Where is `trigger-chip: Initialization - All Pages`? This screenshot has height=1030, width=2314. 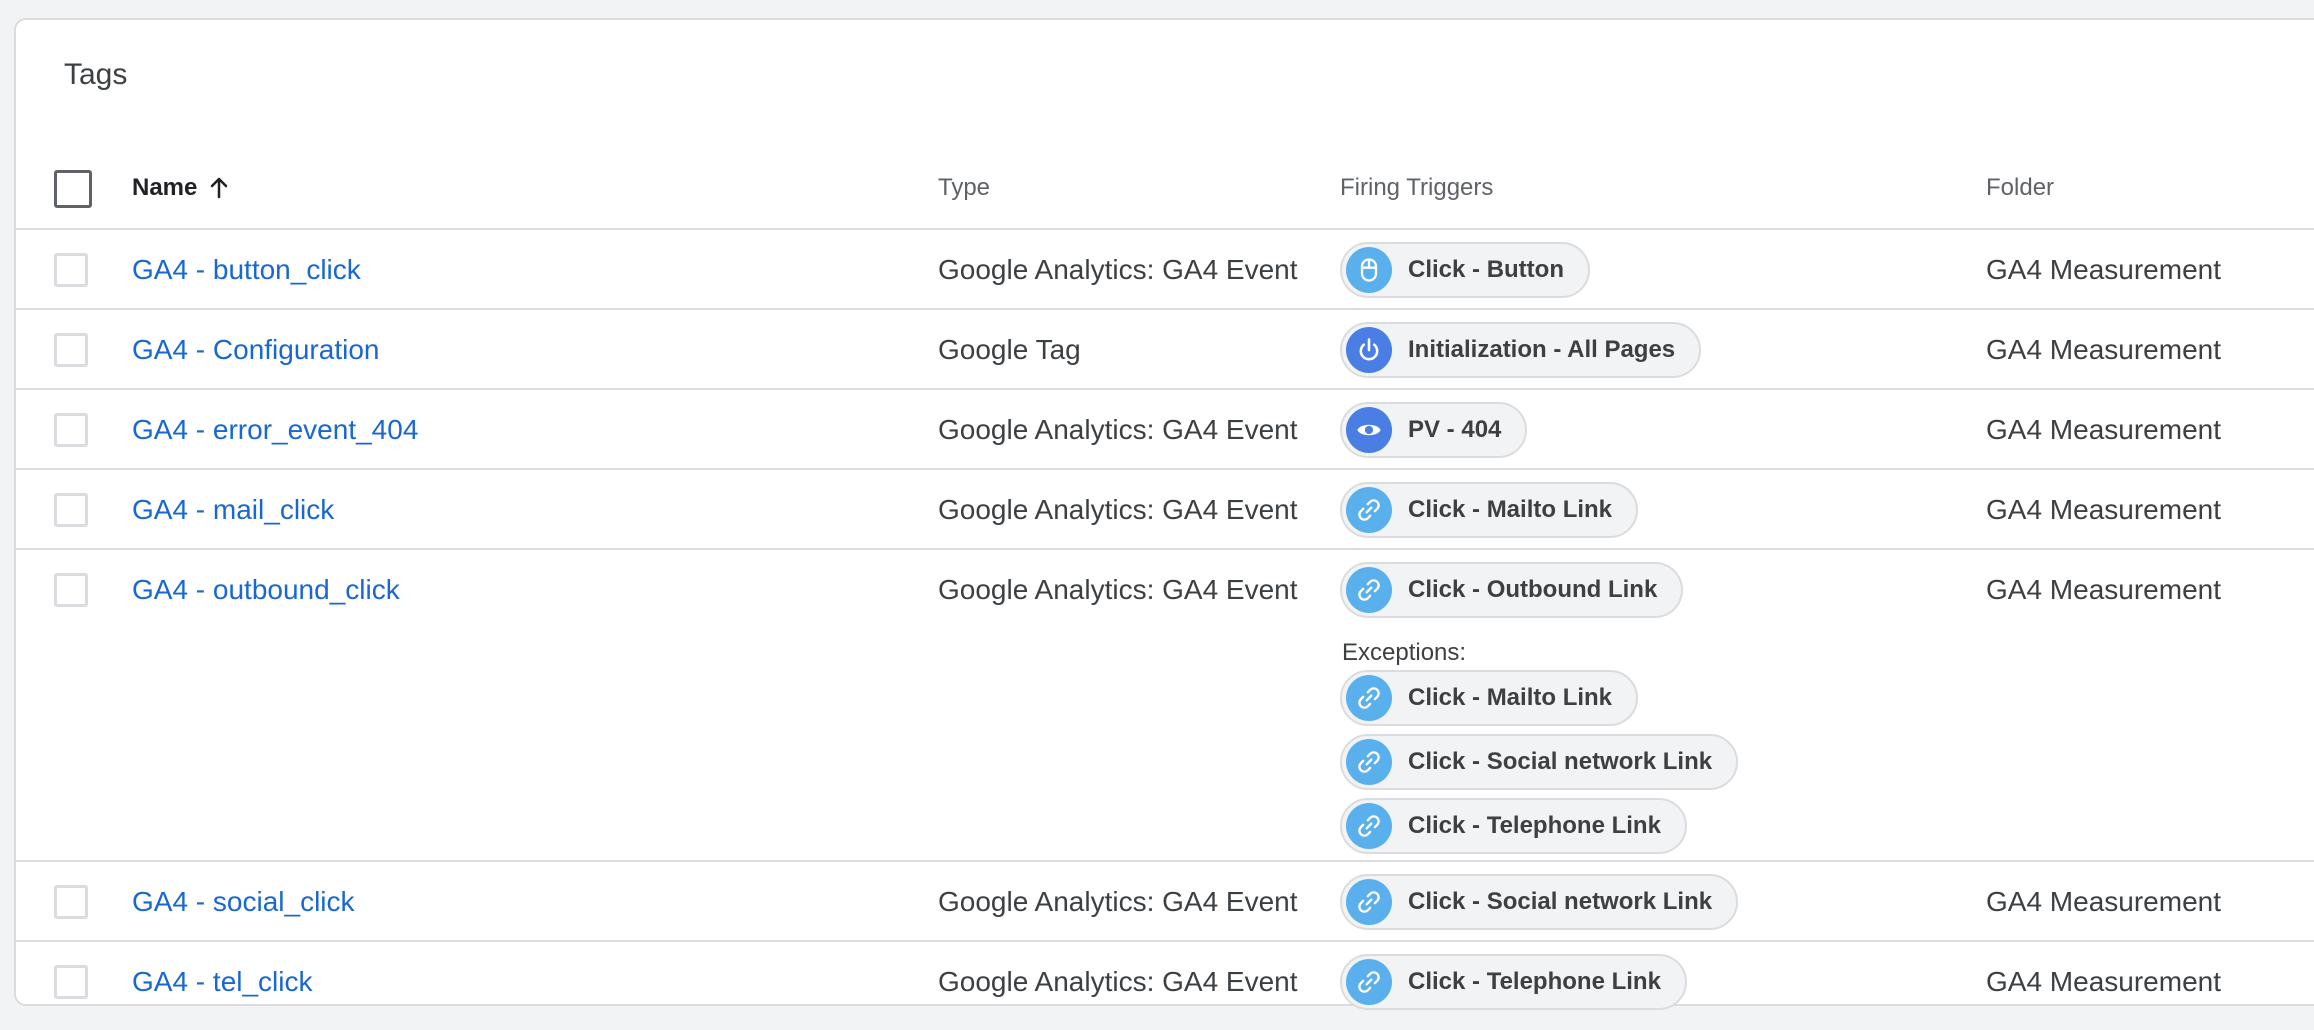
trigger-chip: Initialization - All Pages is located at coordinates (1521, 350).